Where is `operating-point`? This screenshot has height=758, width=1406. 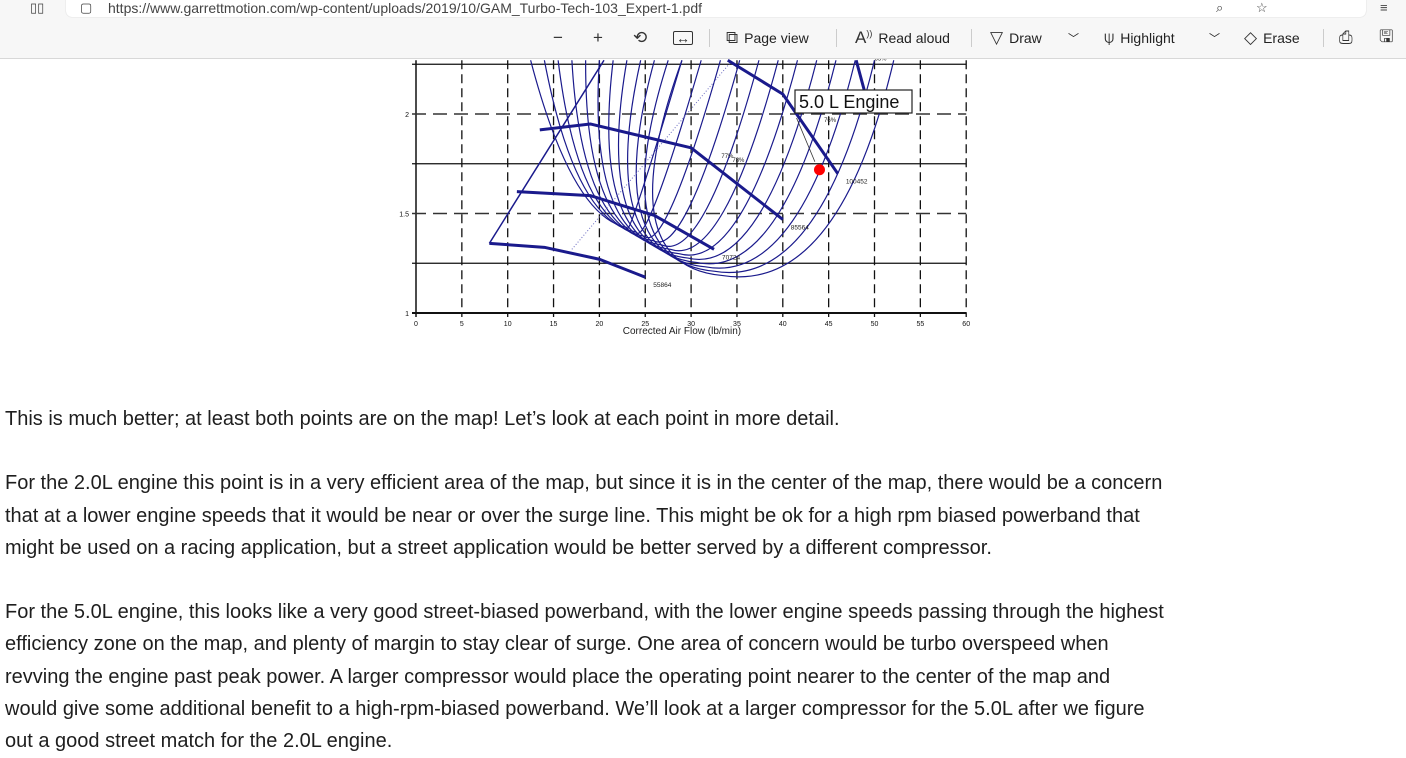
operating-point is located at coordinates (819, 170).